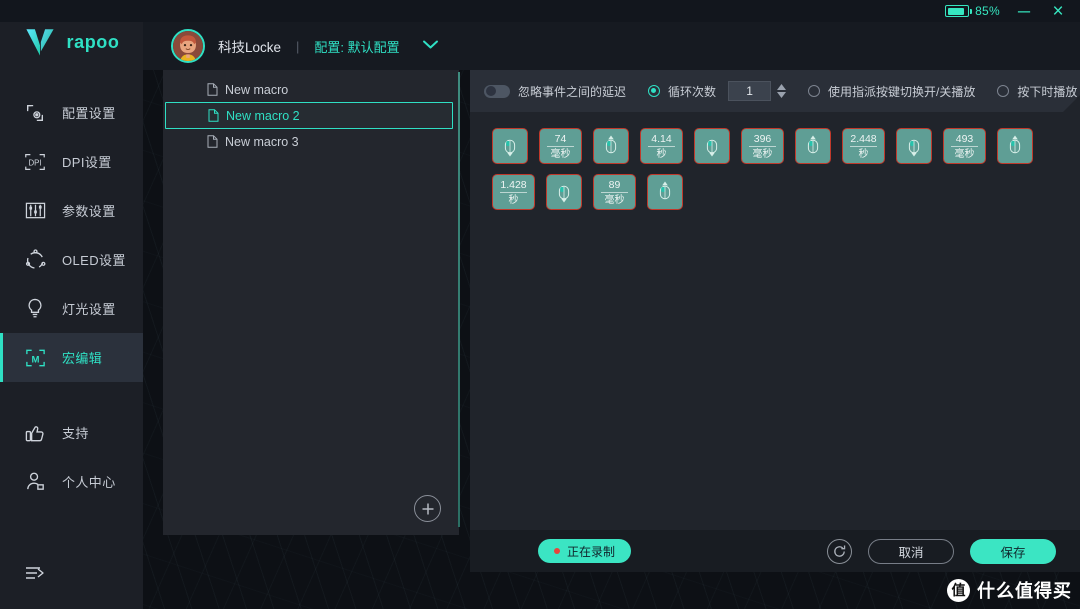 The width and height of the screenshot is (1080, 609). I want to click on list-item-selected: New macro 2, so click(309, 115).